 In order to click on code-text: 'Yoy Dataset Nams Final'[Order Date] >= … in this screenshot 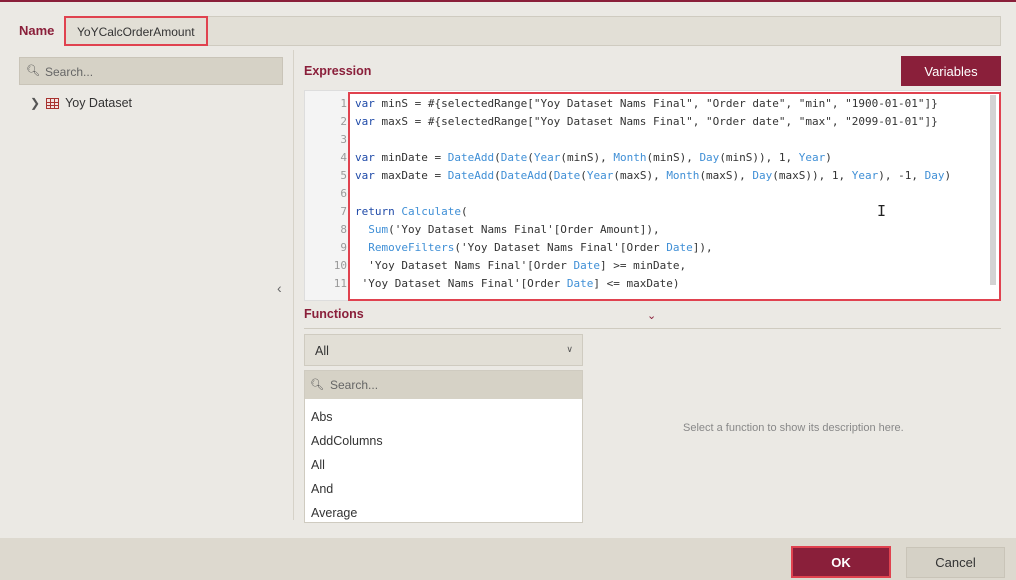, I will do `click(521, 265)`.